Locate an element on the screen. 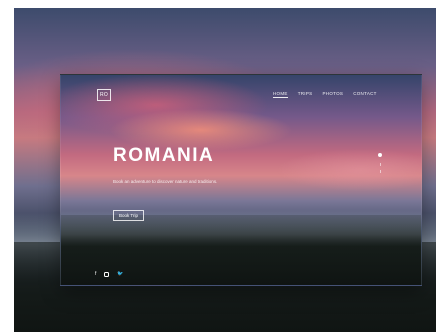 The height and width of the screenshot is (332, 436). instagram-icon is located at coordinates (107, 274).